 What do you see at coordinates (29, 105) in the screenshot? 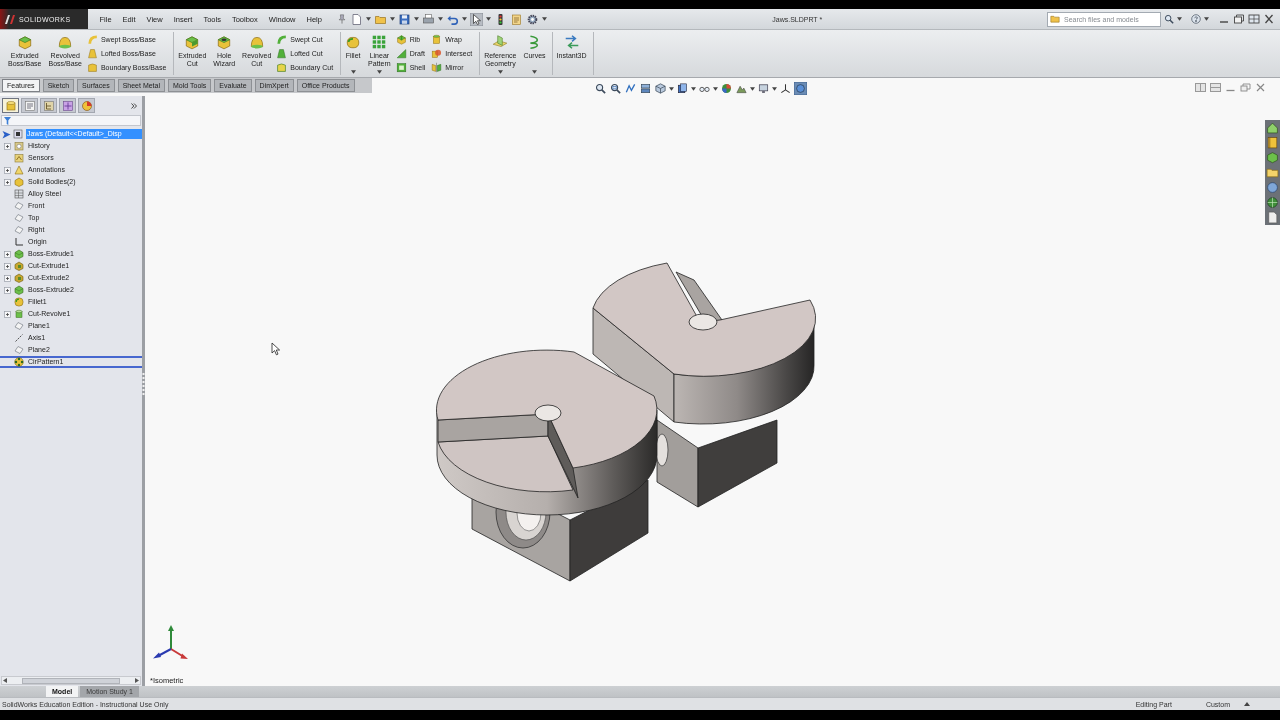
I see `list-icon` at bounding box center [29, 105].